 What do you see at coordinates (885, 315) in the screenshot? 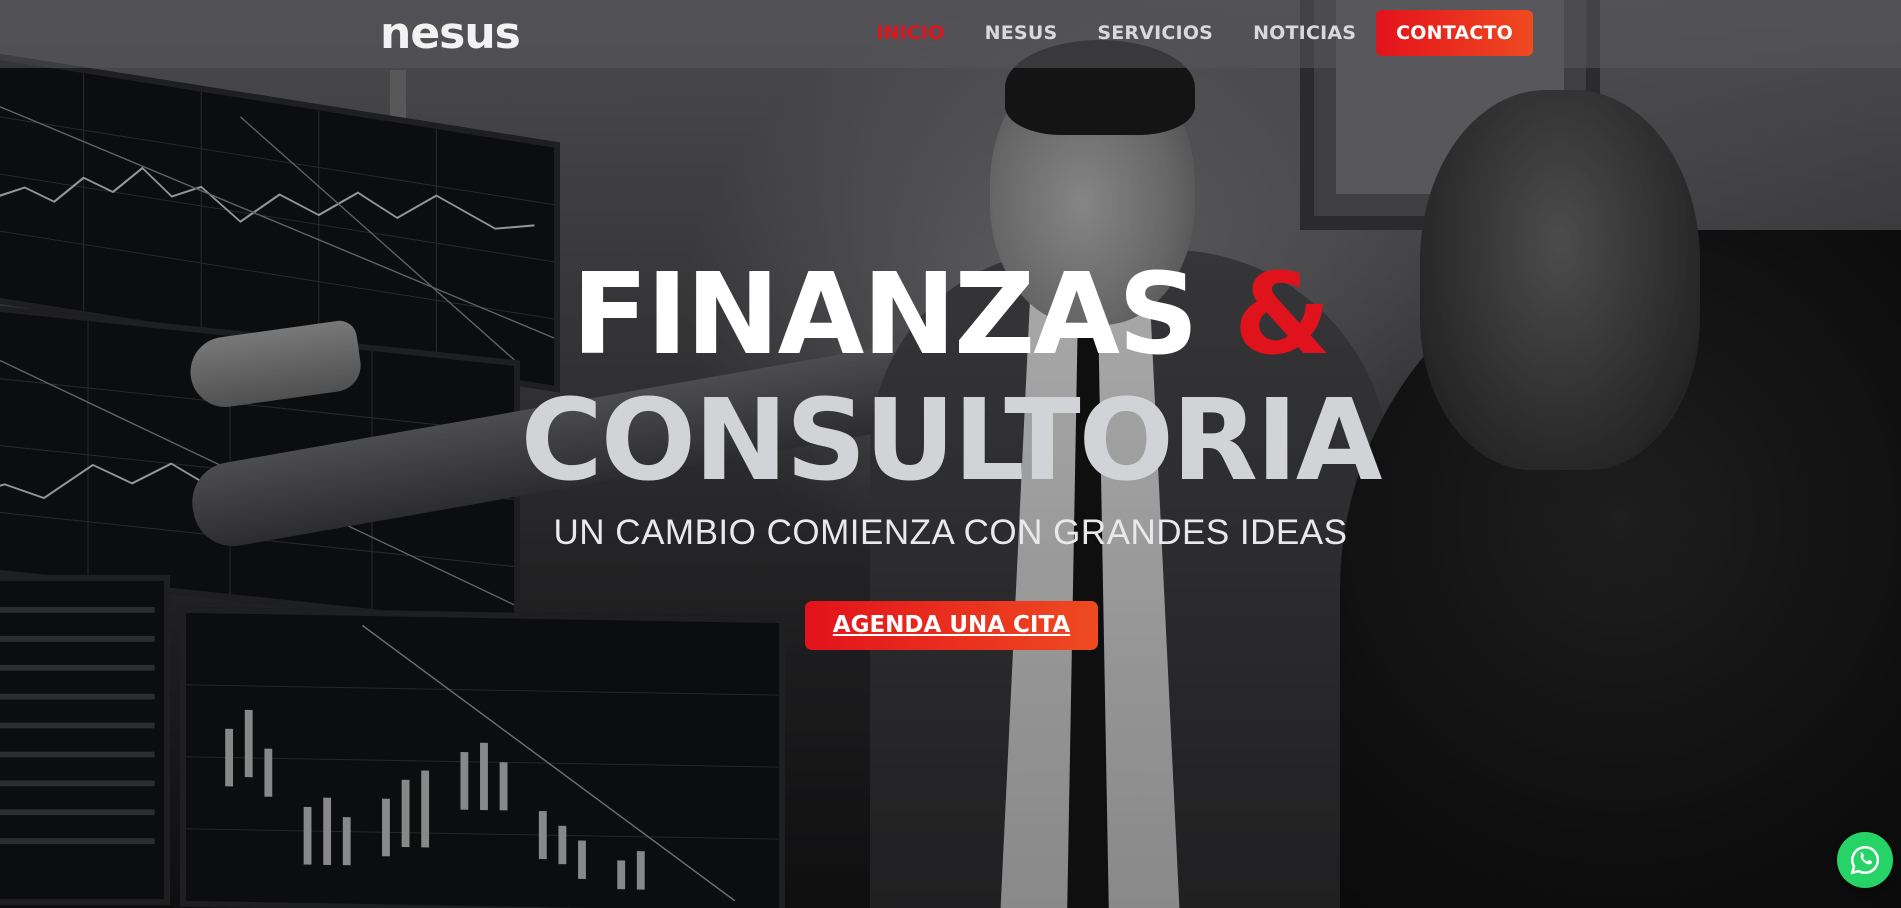
I see `hero-title-word-finanzas: FINANZAS` at bounding box center [885, 315].